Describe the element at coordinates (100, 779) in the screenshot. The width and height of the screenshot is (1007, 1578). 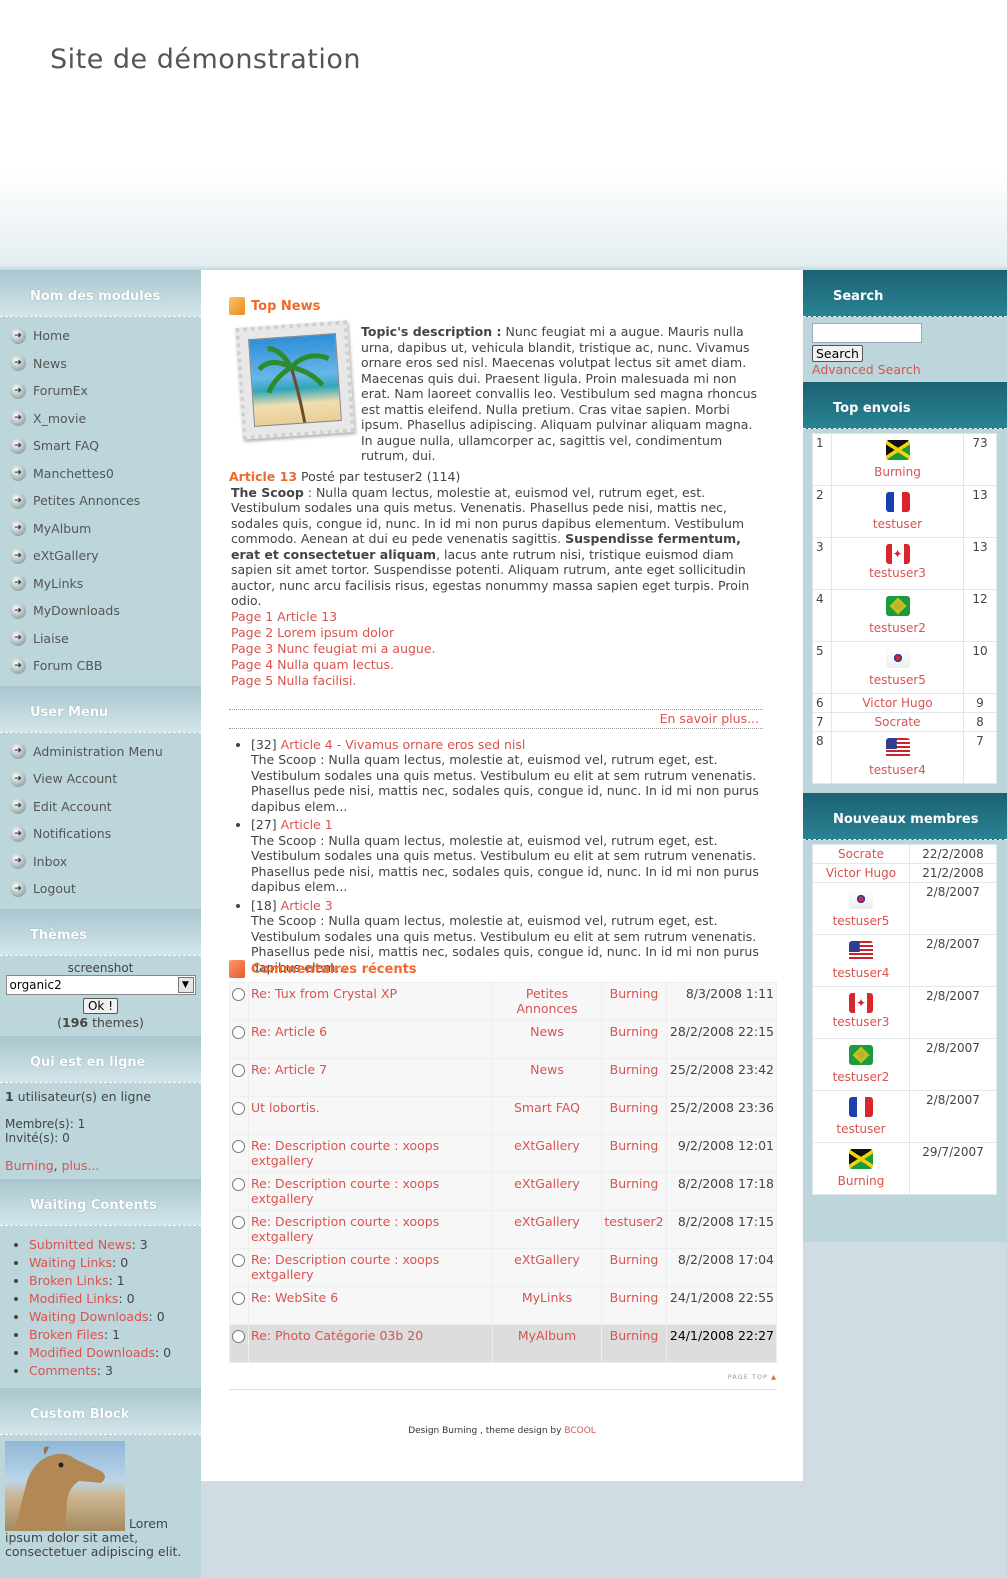
I see `usermenu-item-view-account: ➜ View Account` at that location.